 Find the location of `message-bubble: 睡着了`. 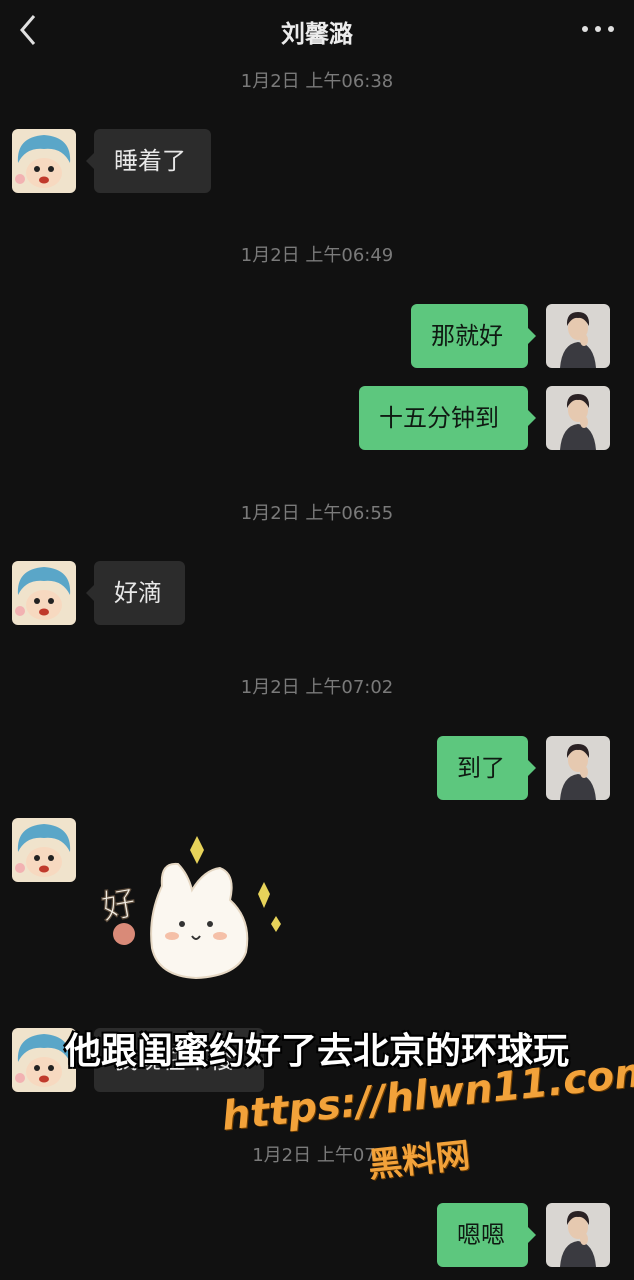

message-bubble: 睡着了 is located at coordinates (148, 161).